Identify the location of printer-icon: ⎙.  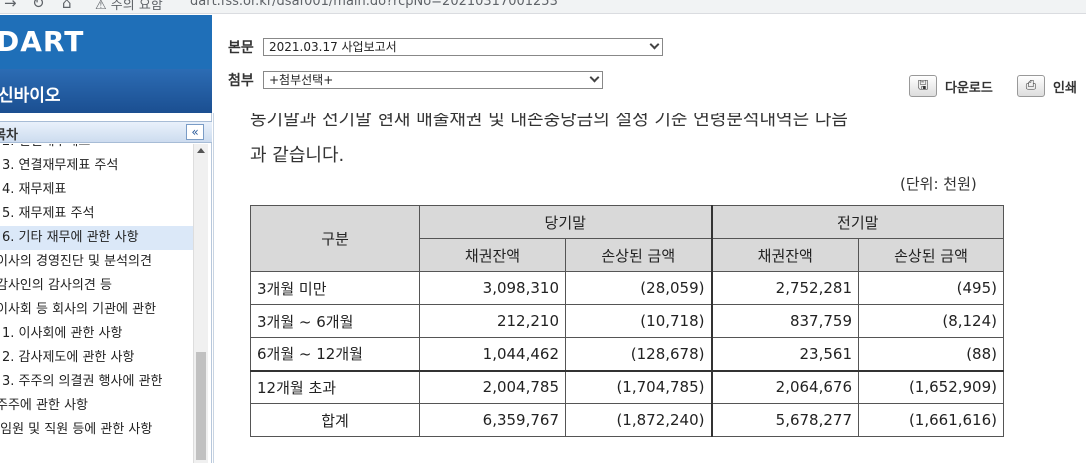
(1031, 86).